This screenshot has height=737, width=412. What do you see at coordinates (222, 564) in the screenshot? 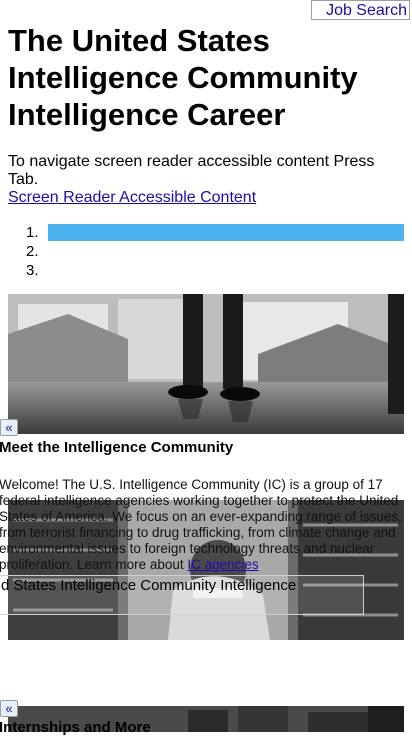
I see `ic-agencies-link: IC agencies` at bounding box center [222, 564].